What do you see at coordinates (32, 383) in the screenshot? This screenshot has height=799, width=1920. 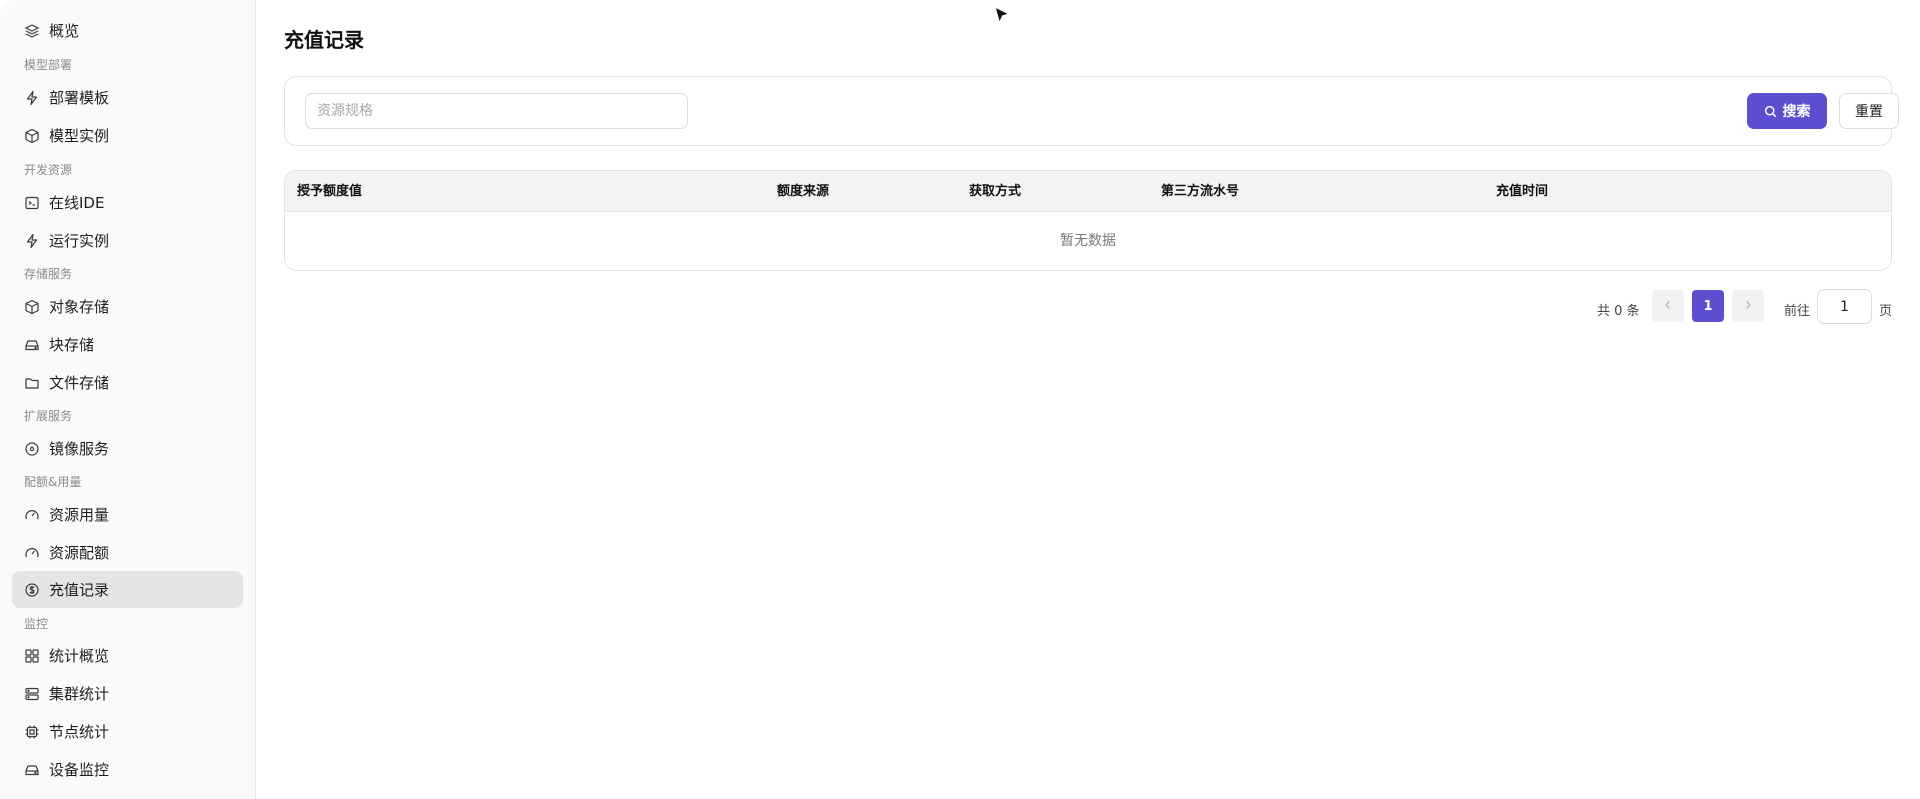 I see `folder-icon` at bounding box center [32, 383].